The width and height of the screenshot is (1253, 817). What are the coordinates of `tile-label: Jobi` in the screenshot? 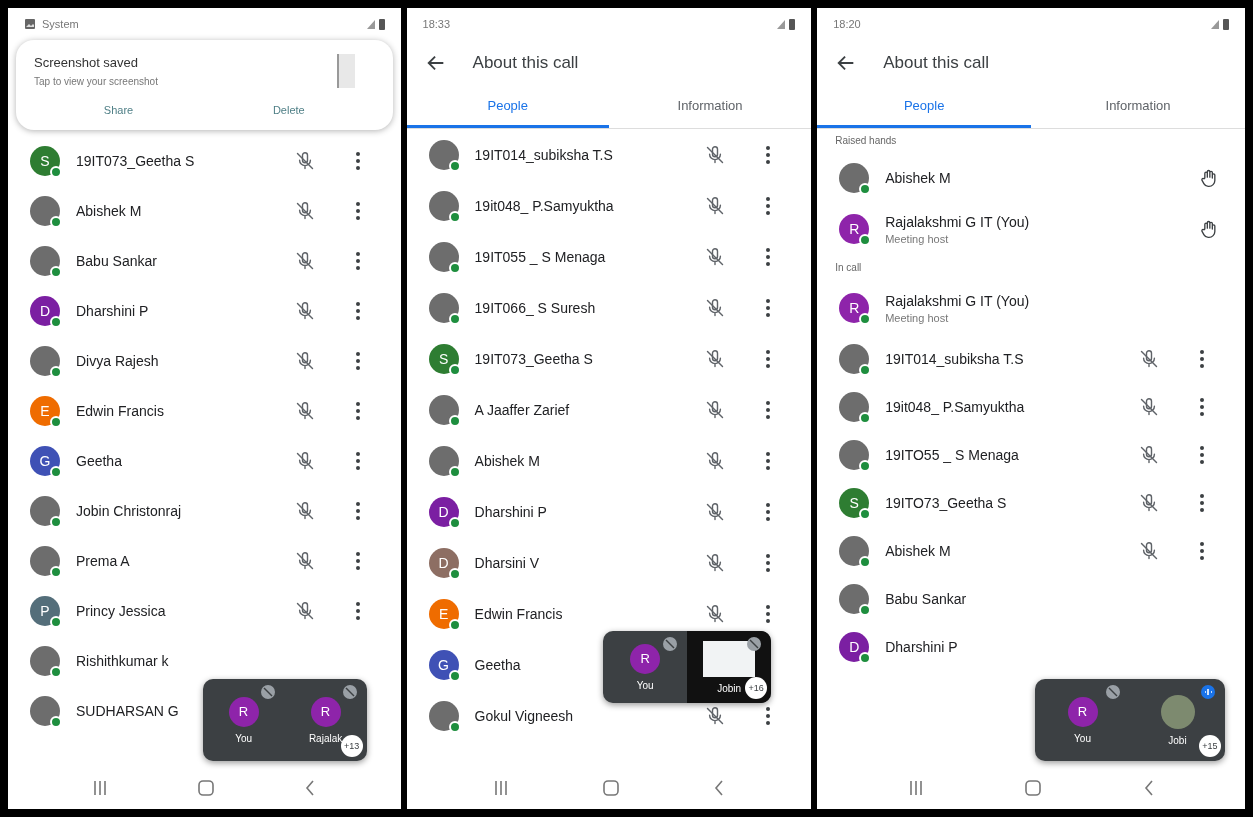 It's located at (1177, 740).